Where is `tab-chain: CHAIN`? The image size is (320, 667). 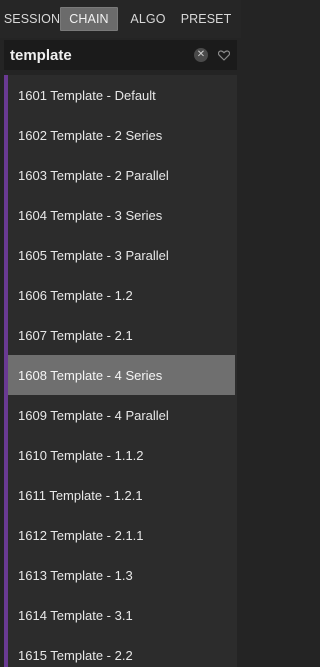
tab-chain: CHAIN is located at coordinates (89, 19).